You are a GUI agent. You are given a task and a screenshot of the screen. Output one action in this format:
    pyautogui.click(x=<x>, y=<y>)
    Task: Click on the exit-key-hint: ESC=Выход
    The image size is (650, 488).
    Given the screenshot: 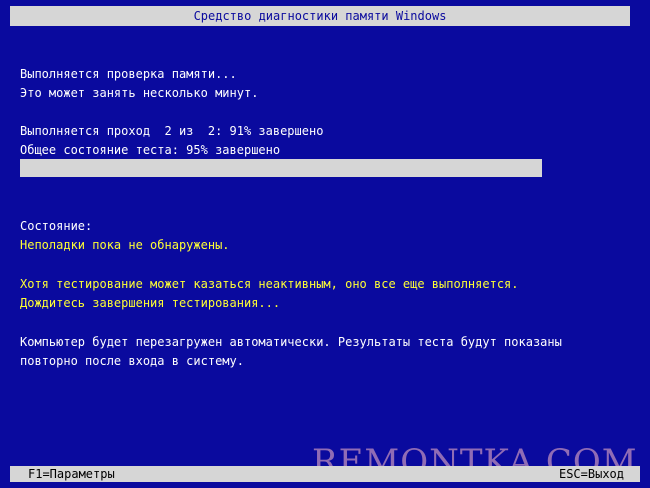 What is the action you would take?
    pyautogui.click(x=591, y=474)
    